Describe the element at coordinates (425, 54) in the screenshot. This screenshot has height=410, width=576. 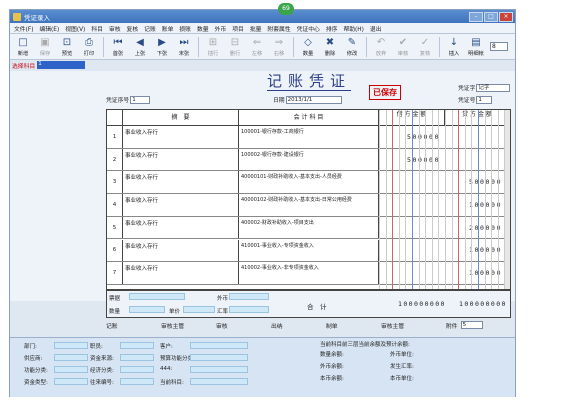
I see `toolbar-label: 复核` at that location.